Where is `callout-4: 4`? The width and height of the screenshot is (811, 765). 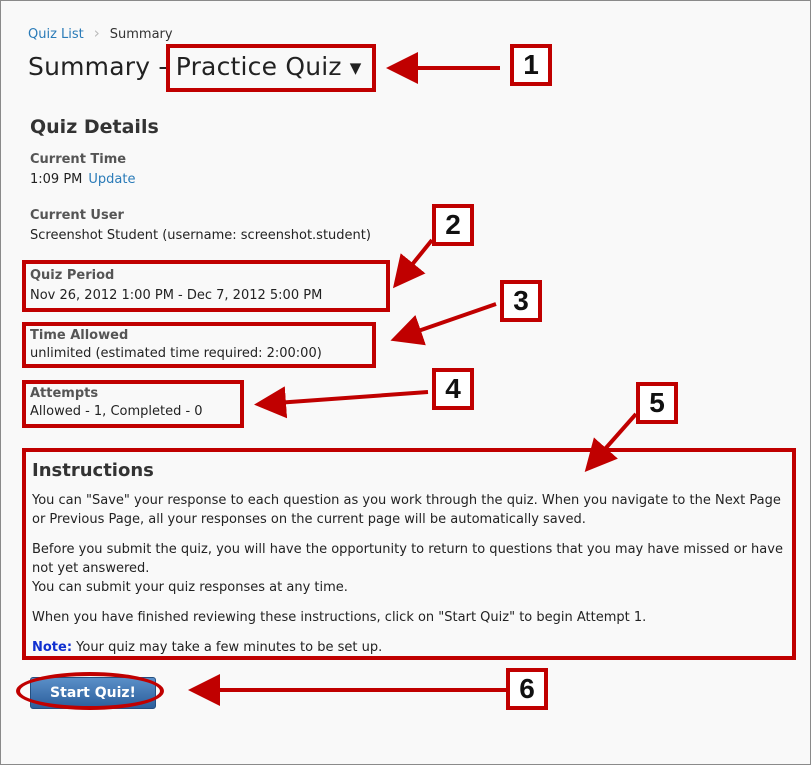
callout-4: 4 is located at coordinates (453, 389).